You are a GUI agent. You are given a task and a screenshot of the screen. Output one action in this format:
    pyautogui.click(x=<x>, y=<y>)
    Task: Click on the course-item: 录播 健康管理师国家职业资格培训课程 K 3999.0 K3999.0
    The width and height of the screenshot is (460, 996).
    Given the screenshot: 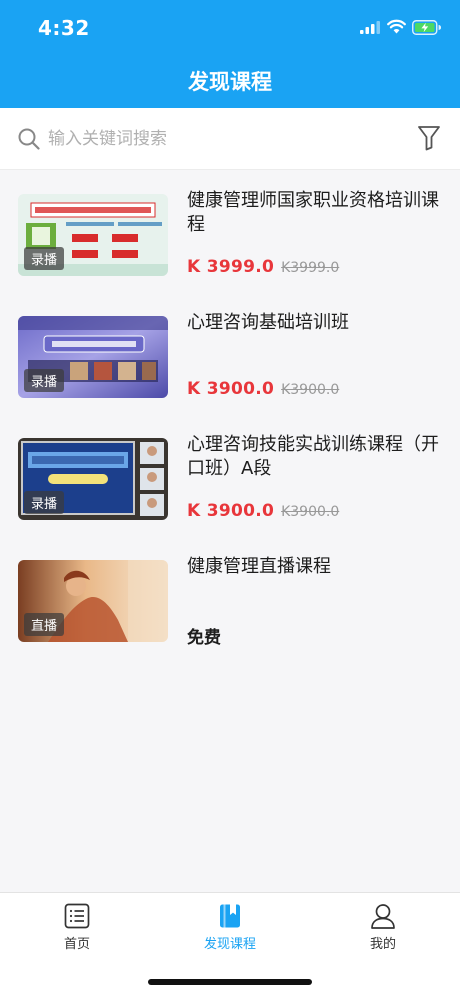 What is the action you would take?
    pyautogui.click(x=230, y=232)
    